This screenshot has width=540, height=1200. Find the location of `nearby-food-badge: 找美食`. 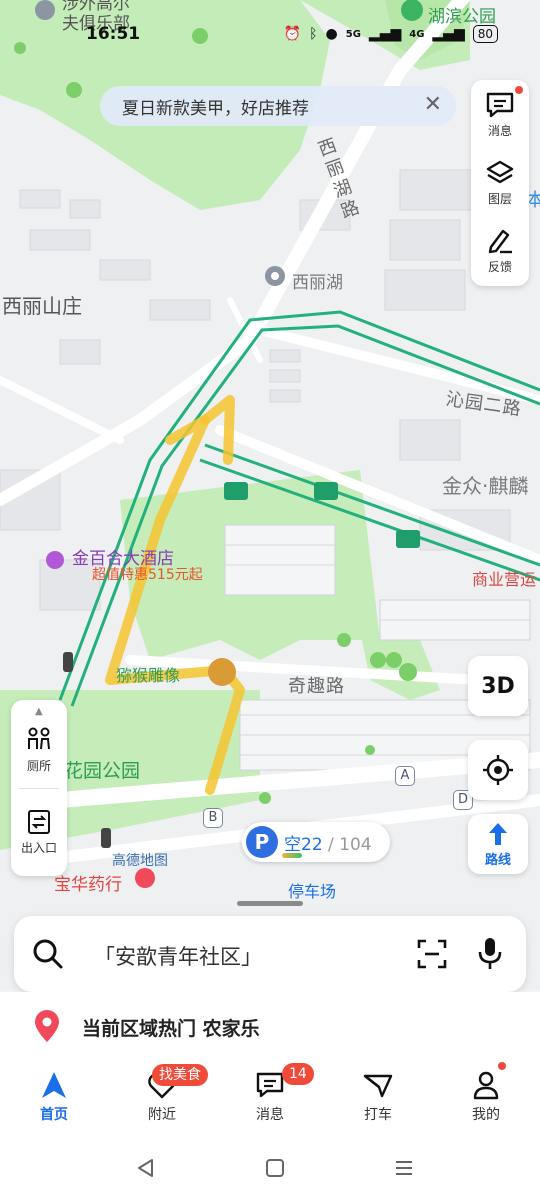

nearby-food-badge: 找美食 is located at coordinates (180, 1075).